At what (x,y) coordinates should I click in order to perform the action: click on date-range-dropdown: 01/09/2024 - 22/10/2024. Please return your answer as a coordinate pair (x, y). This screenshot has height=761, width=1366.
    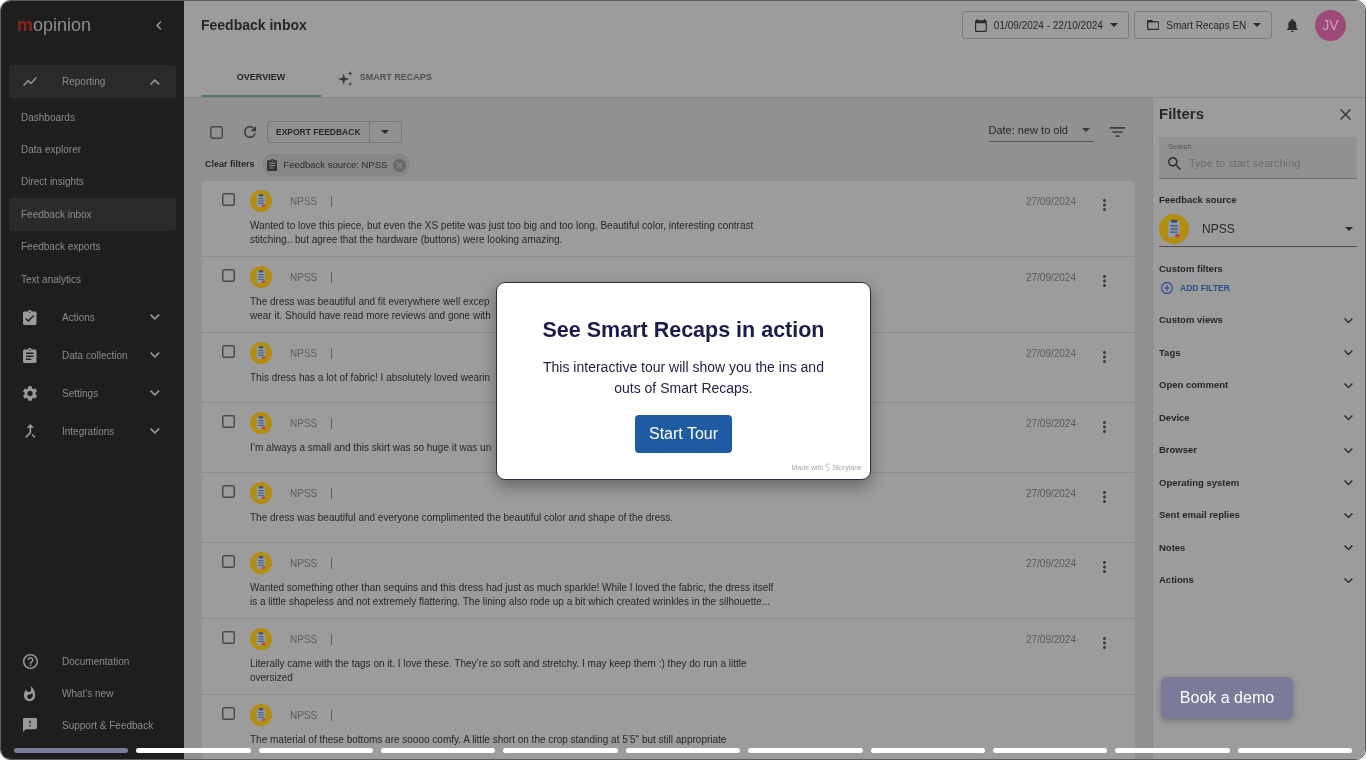
    Looking at the image, I should click on (1045, 25).